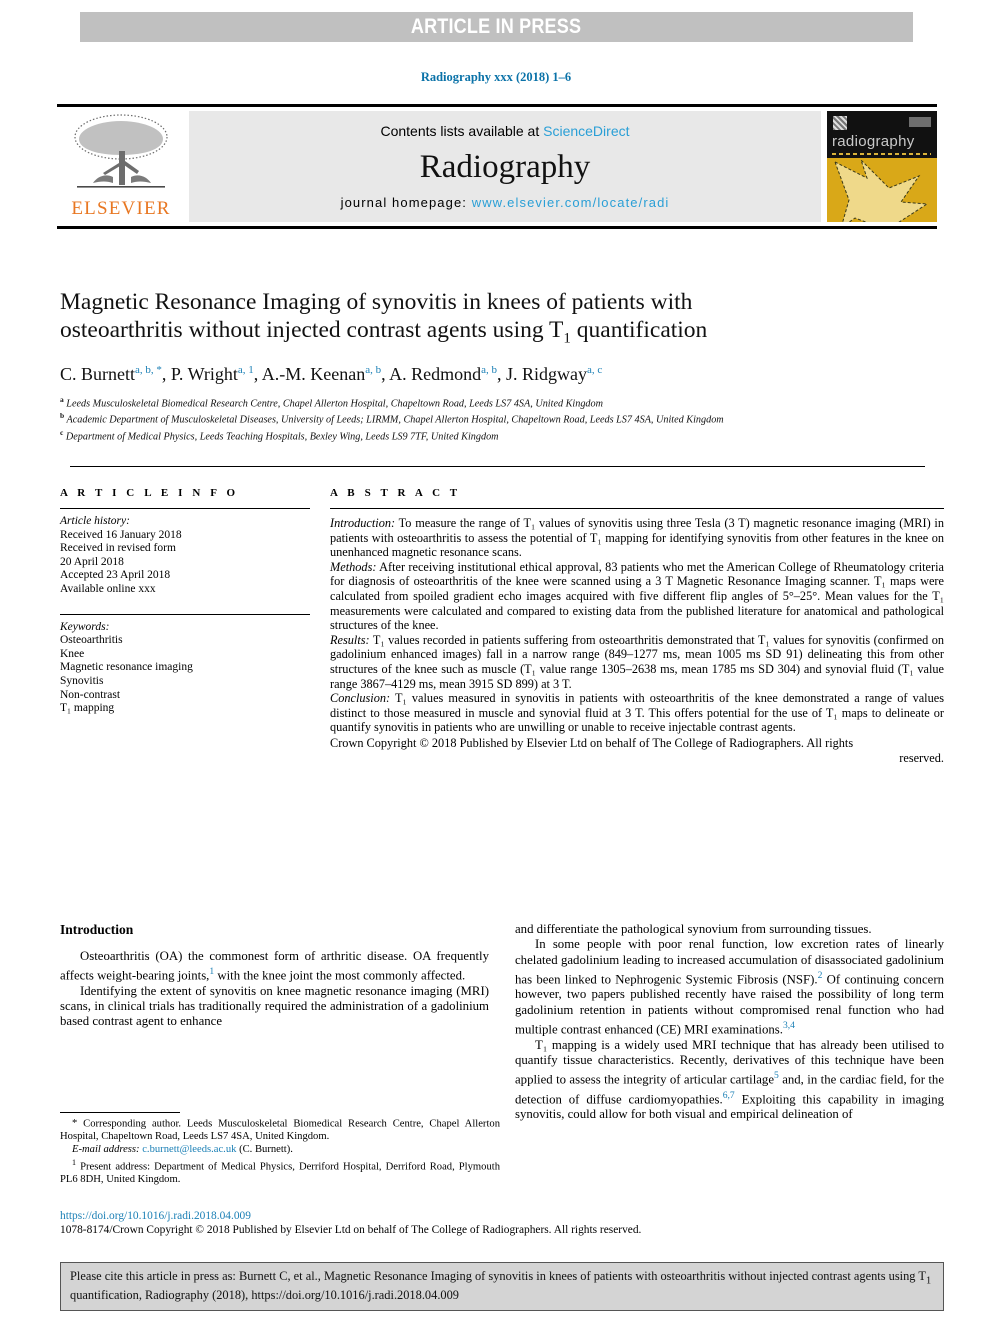 This screenshot has height=1323, width=992. What do you see at coordinates (350, 639) in the screenshot?
I see `abstract-label-results: Results:` at bounding box center [350, 639].